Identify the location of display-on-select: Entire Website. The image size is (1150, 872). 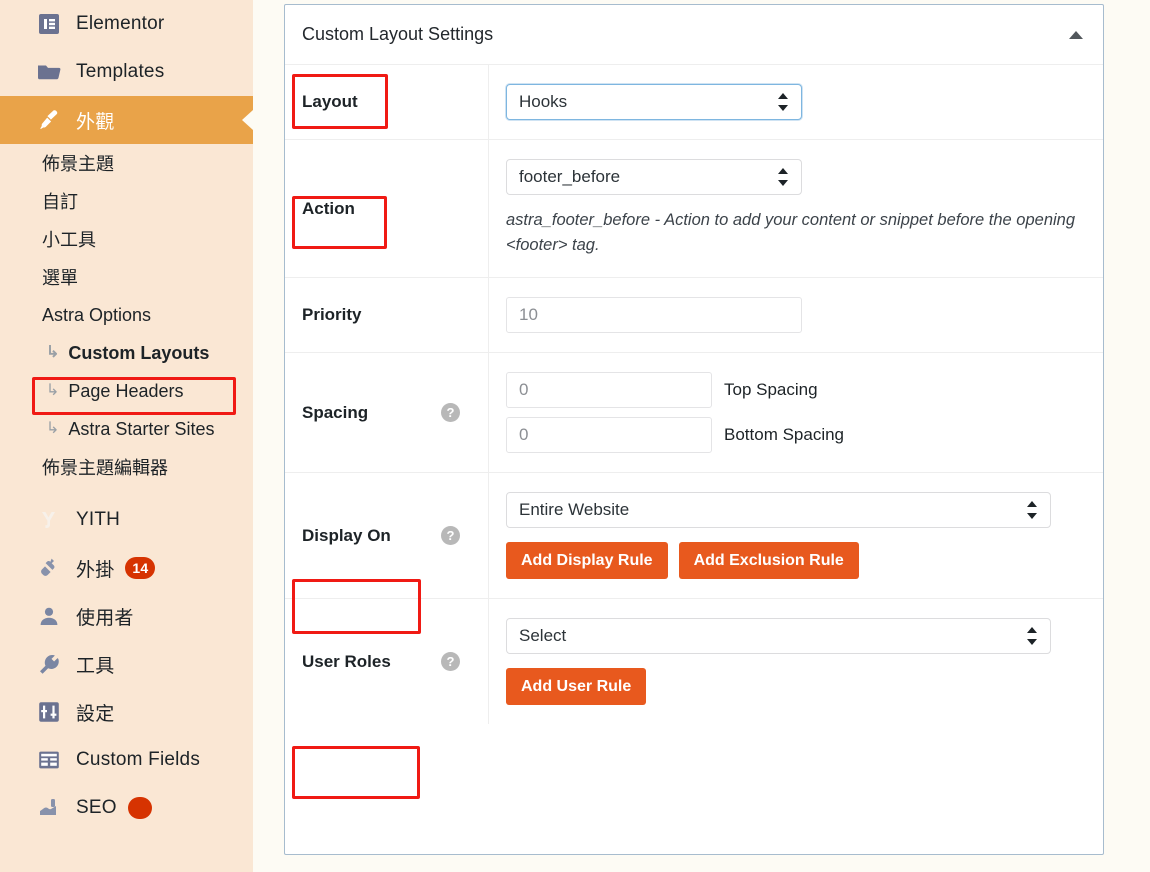
(778, 510).